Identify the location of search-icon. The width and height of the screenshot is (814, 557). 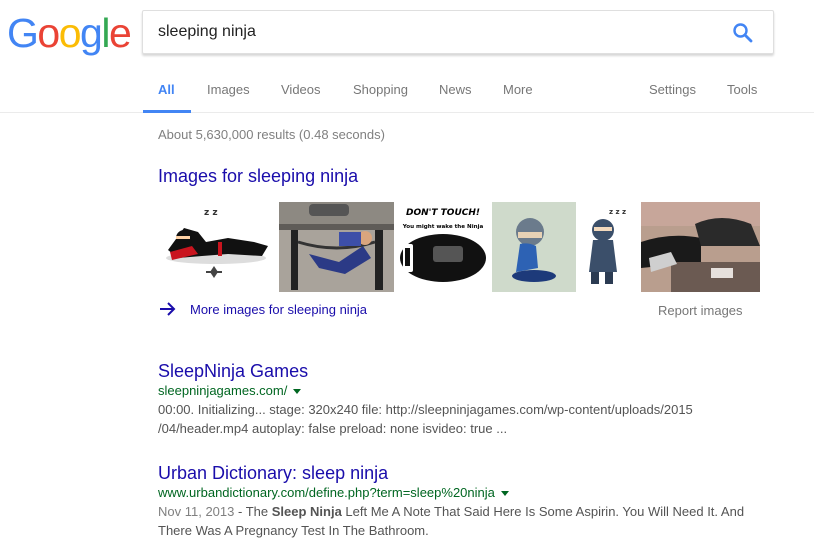
(743, 33).